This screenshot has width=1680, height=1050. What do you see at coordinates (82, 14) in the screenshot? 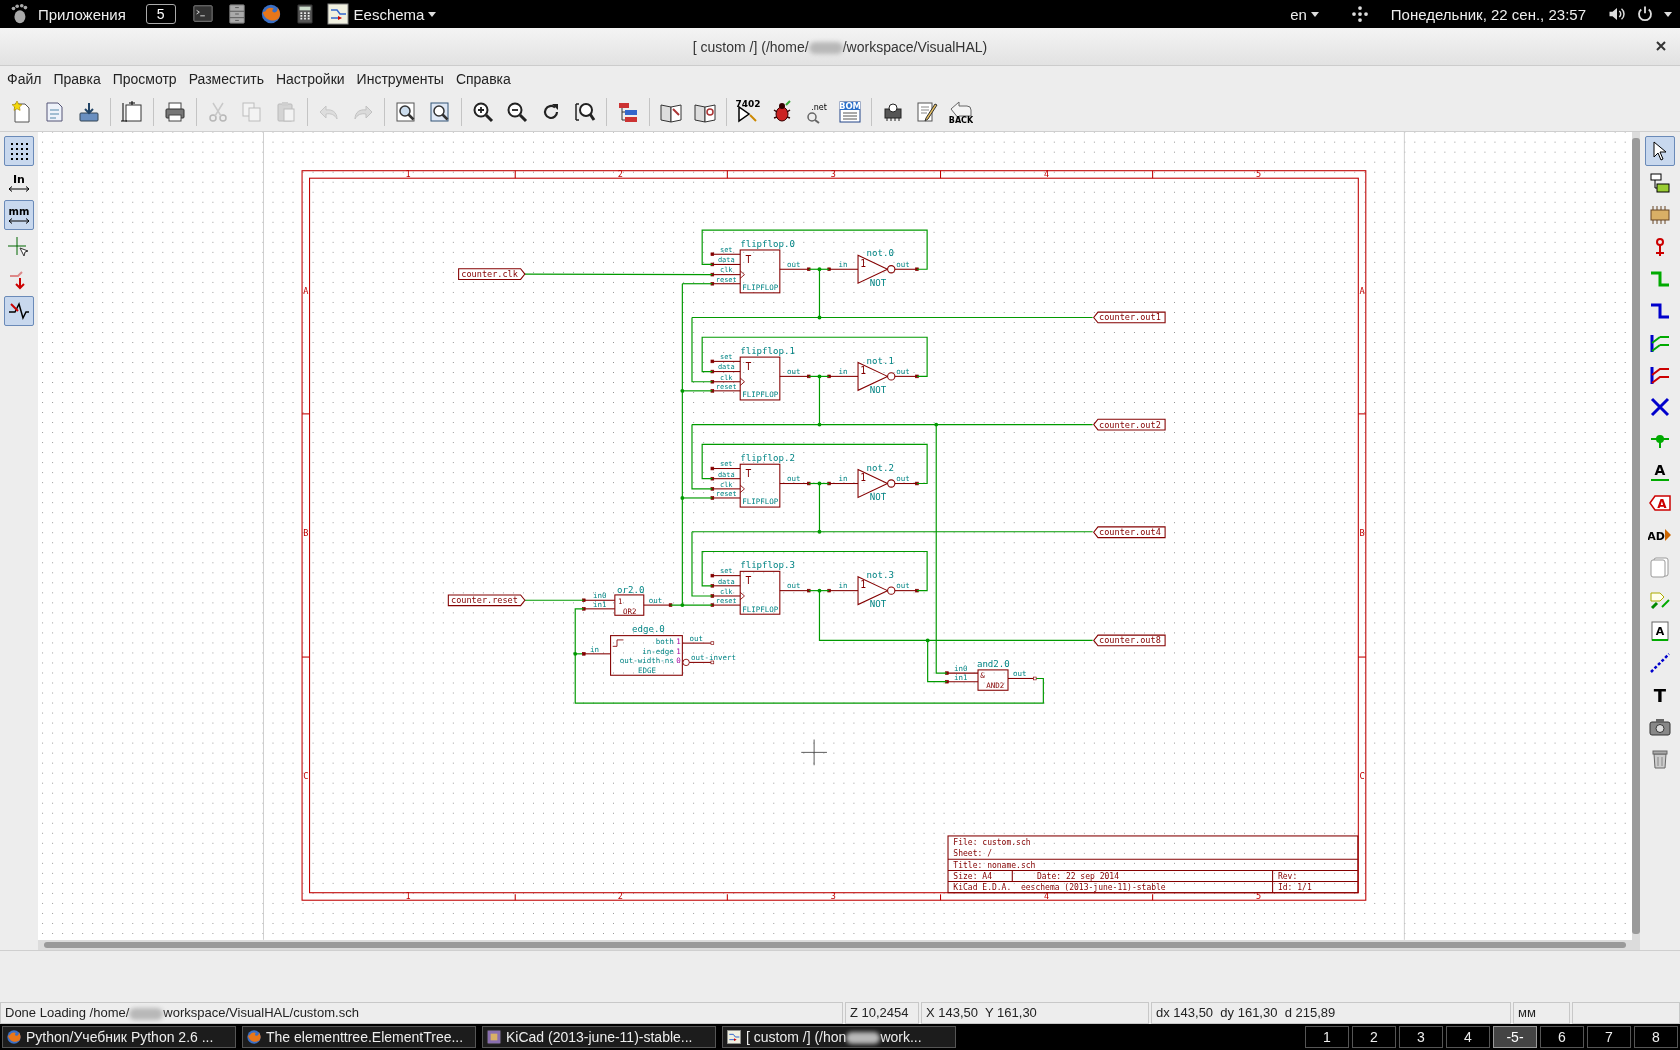
I see `applications-menu: Приложения` at bounding box center [82, 14].